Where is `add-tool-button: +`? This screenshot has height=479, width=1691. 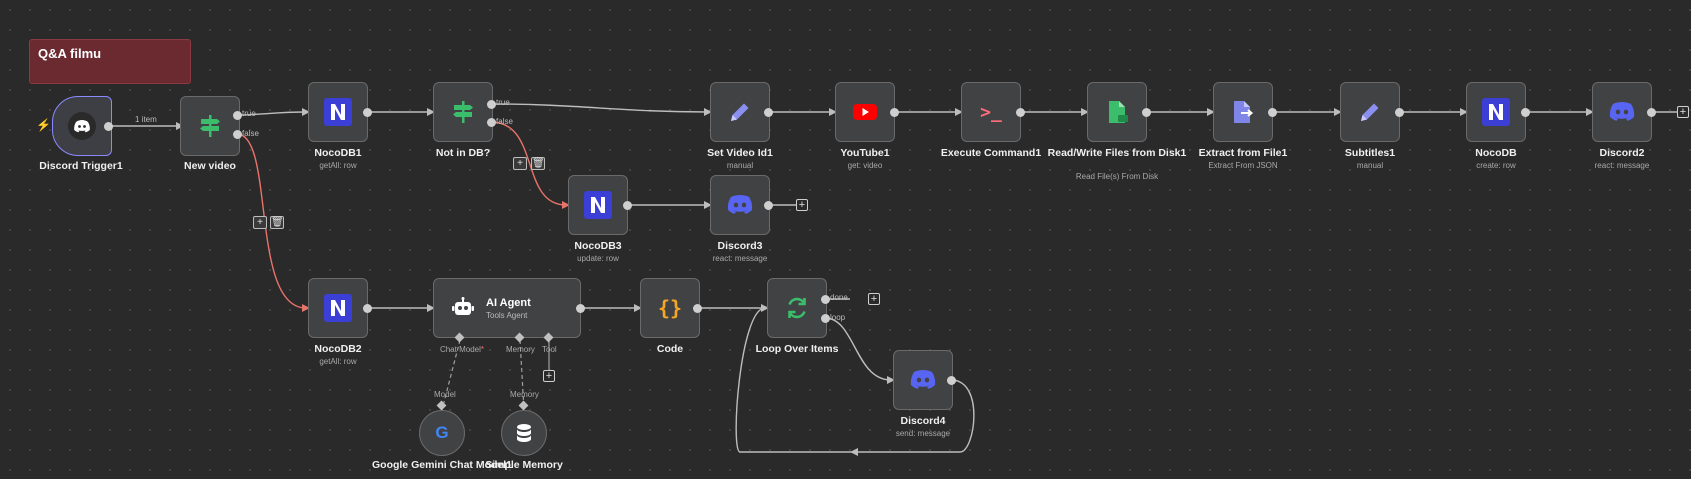 add-tool-button: + is located at coordinates (549, 376).